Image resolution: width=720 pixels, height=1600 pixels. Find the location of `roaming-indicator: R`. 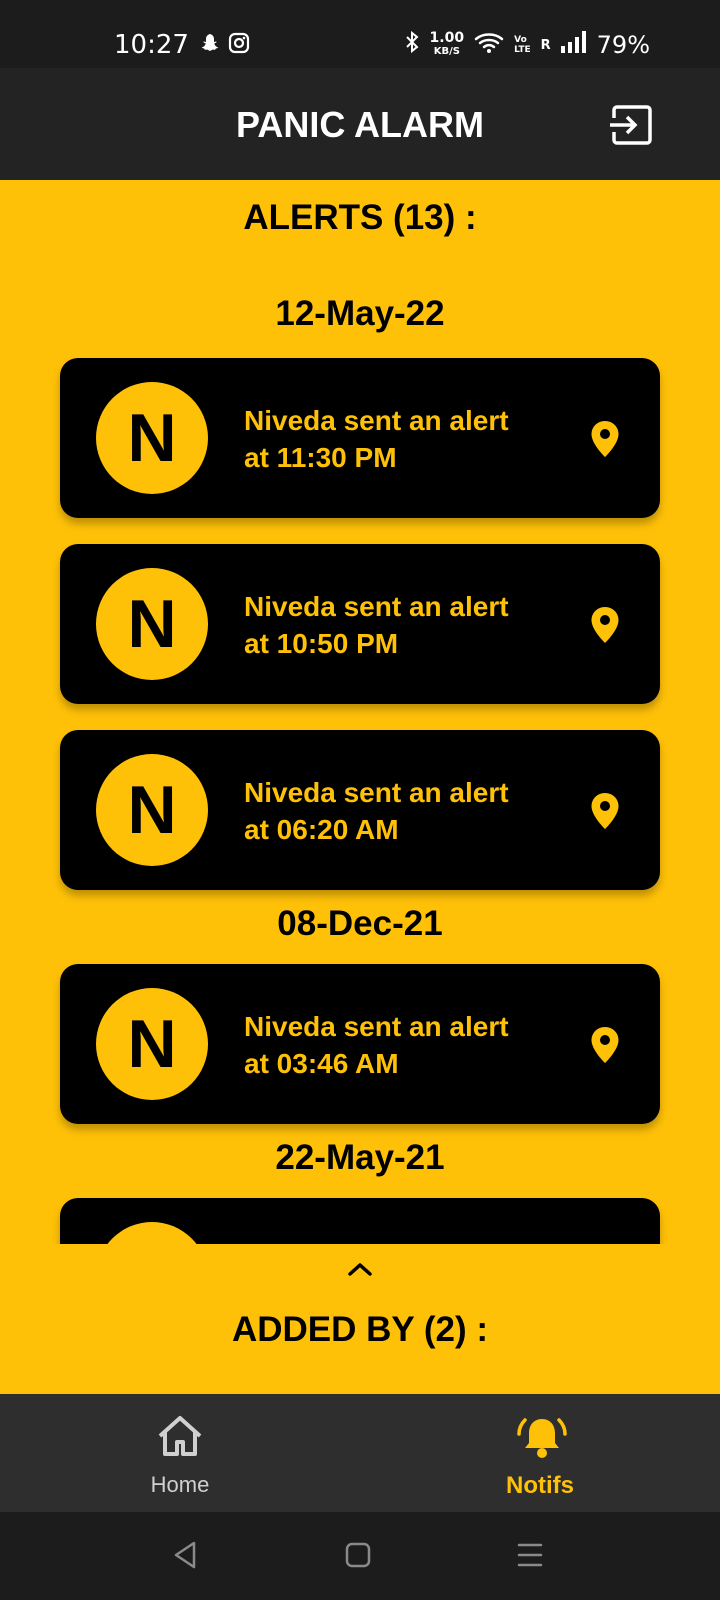

roaming-indicator: R is located at coordinates (545, 45).